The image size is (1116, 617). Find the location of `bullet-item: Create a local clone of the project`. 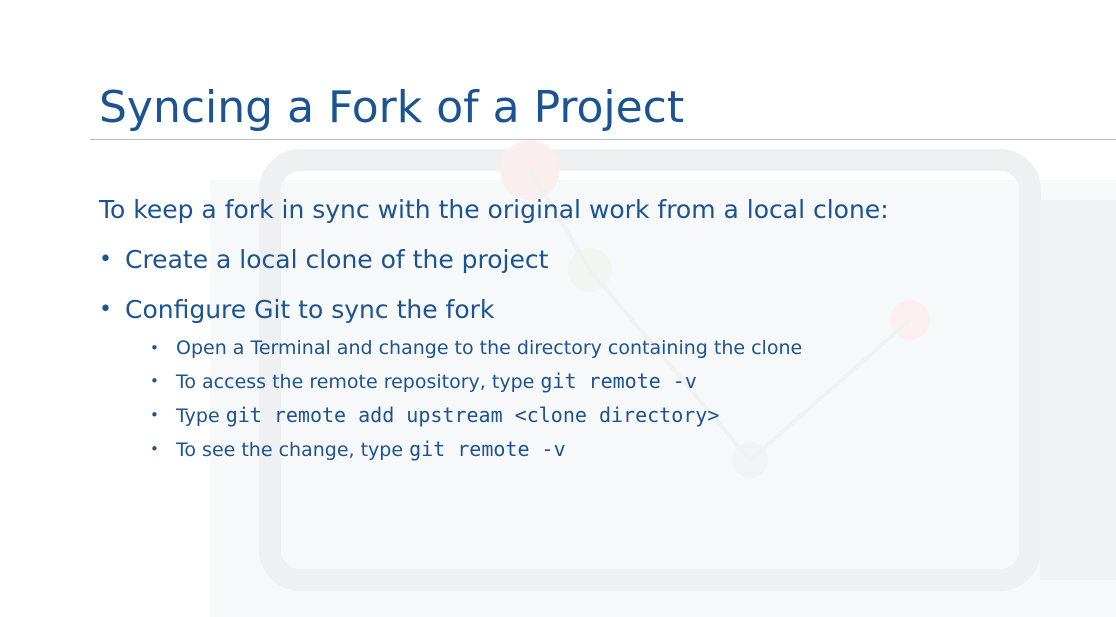

bullet-item: Create a local clone of the project is located at coordinates (494, 260).